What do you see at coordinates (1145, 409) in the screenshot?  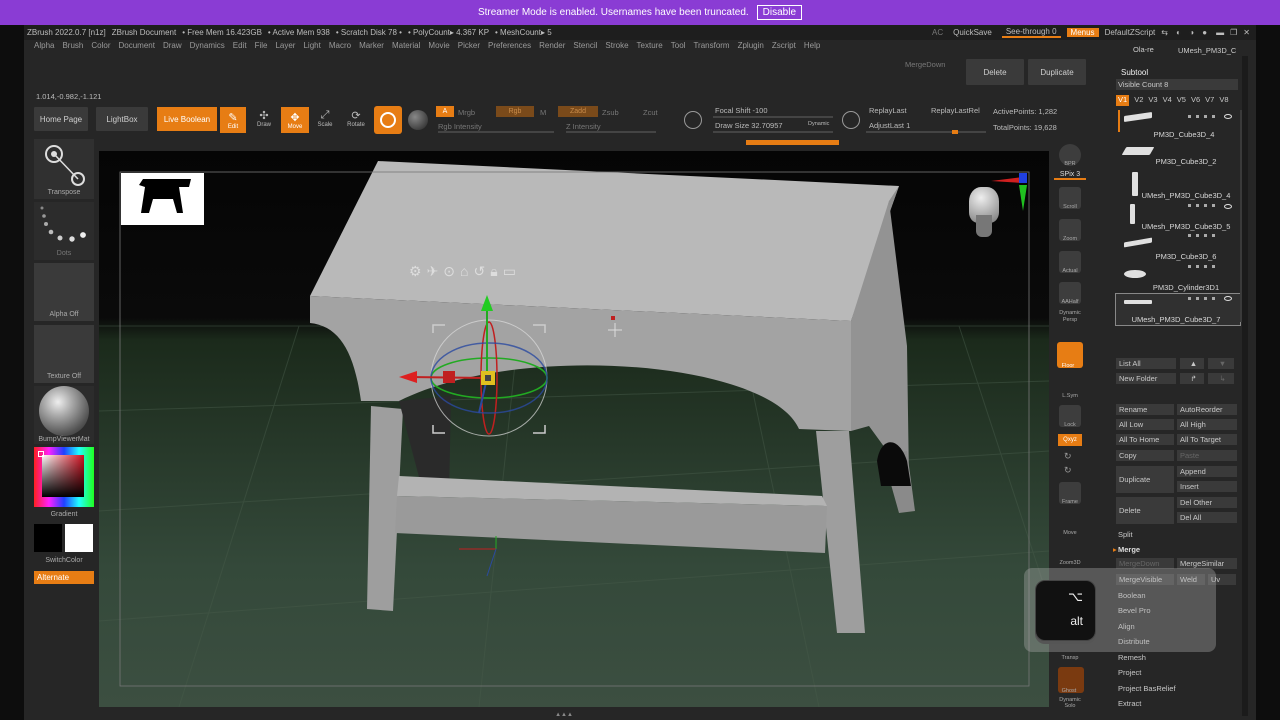 I see `rename-button: Rename` at bounding box center [1145, 409].